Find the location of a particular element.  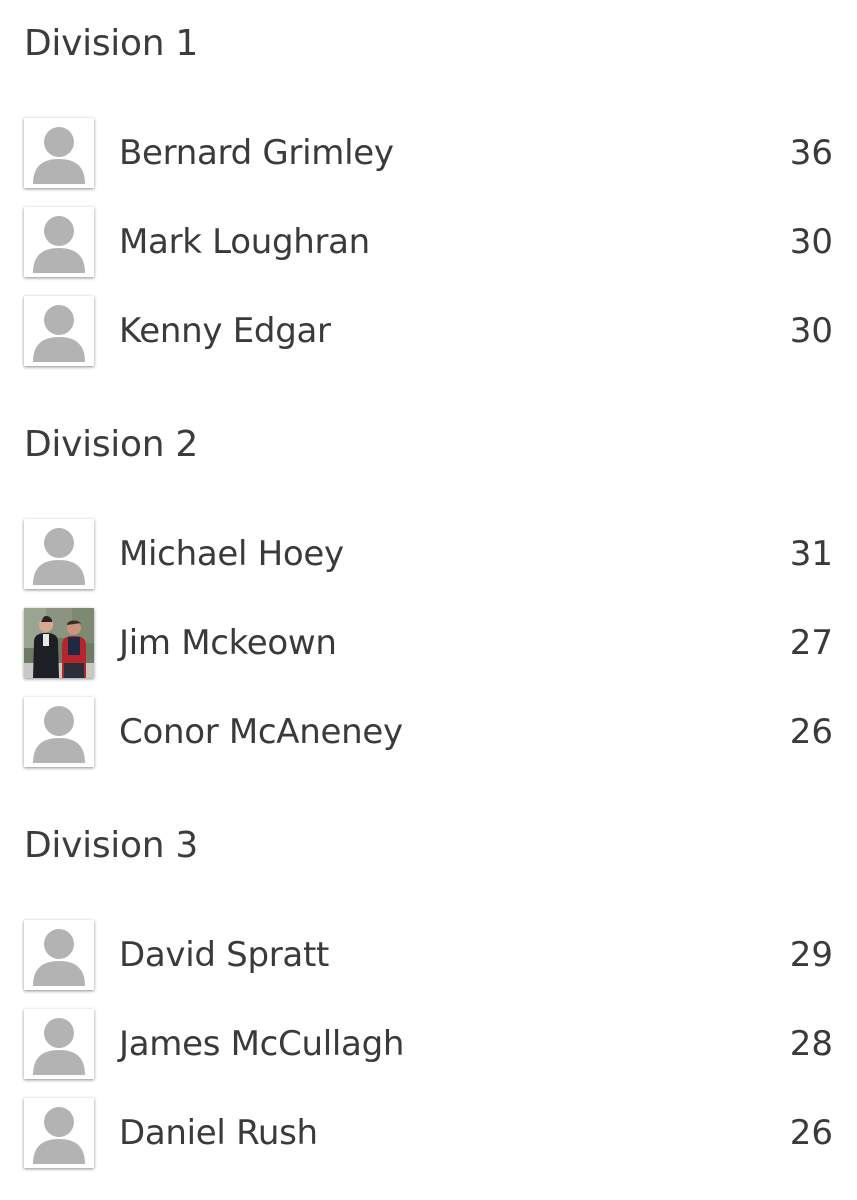

list-item: Kenny Edgar 30 is located at coordinates (428, 335).